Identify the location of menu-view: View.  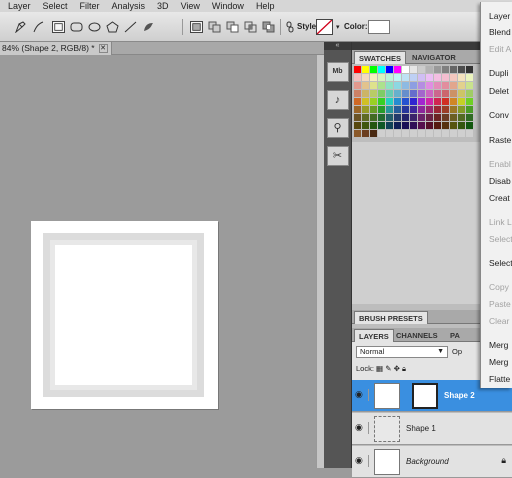
(190, 6).